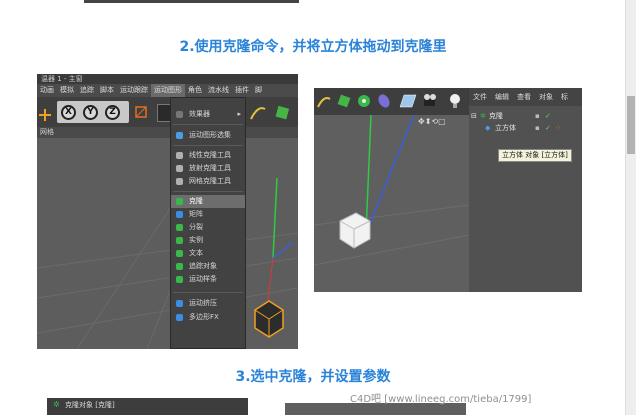 Image resolution: width=636 pixels, height=415 pixels. Describe the element at coordinates (258, 90) in the screenshot. I see `menu-script-2: 脚` at that location.